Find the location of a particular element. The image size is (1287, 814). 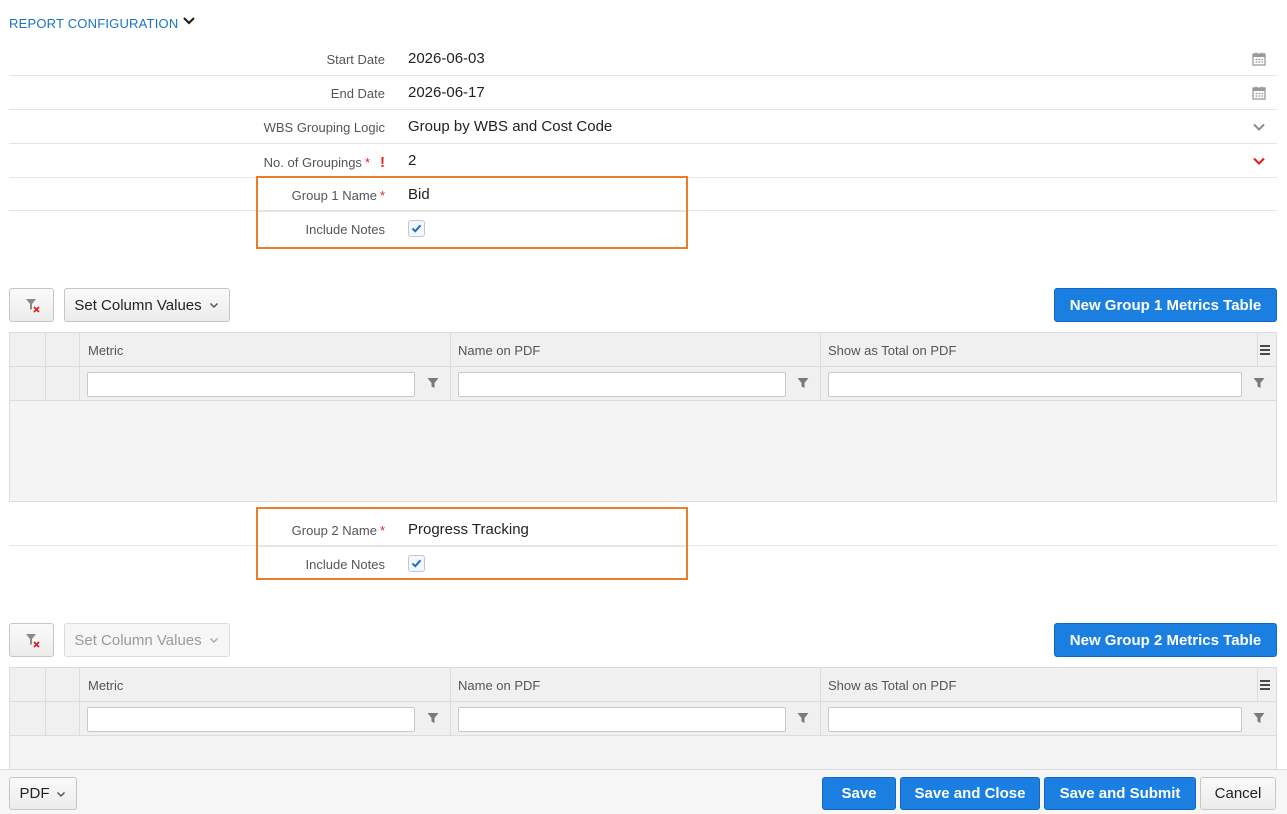

new-group2-metrics-table-button: New Group 2 Metrics Table is located at coordinates (1165, 640).